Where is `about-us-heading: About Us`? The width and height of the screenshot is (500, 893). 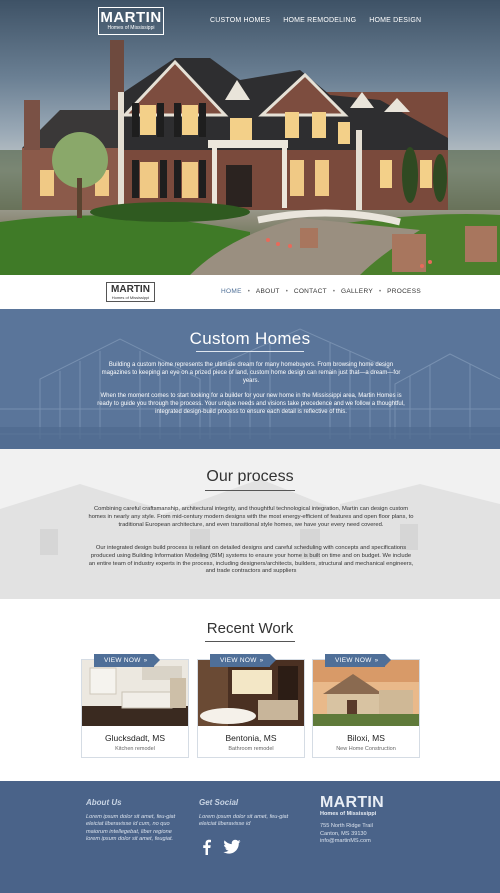
about-us-heading: About Us is located at coordinates (104, 802).